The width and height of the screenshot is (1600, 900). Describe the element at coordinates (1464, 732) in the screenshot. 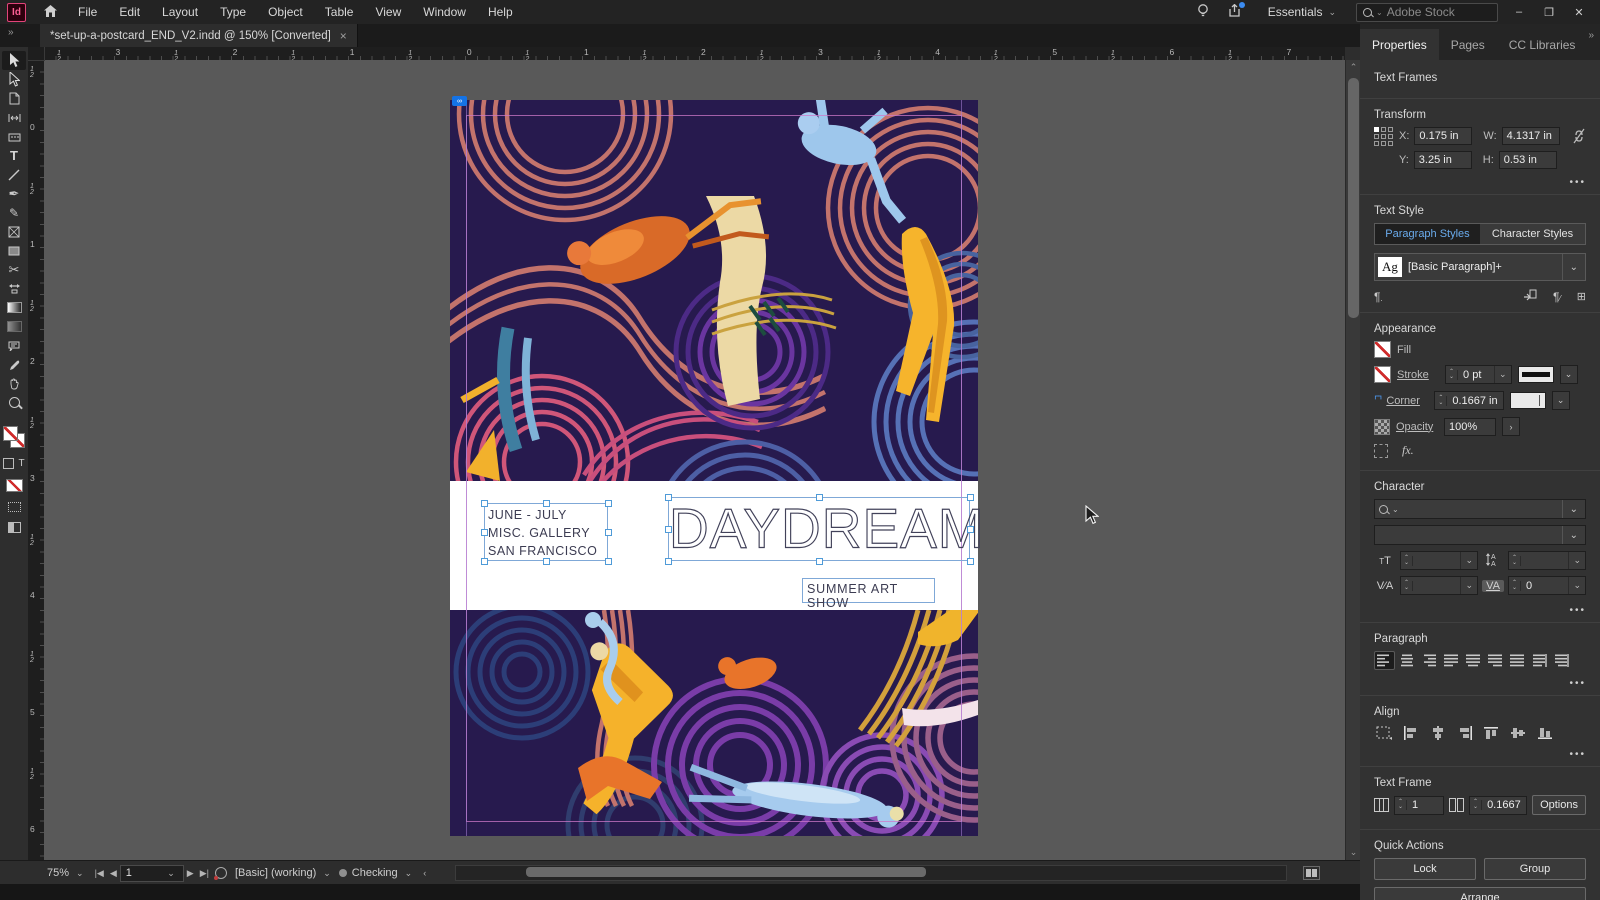

I see `align-right-edges-icon` at that location.